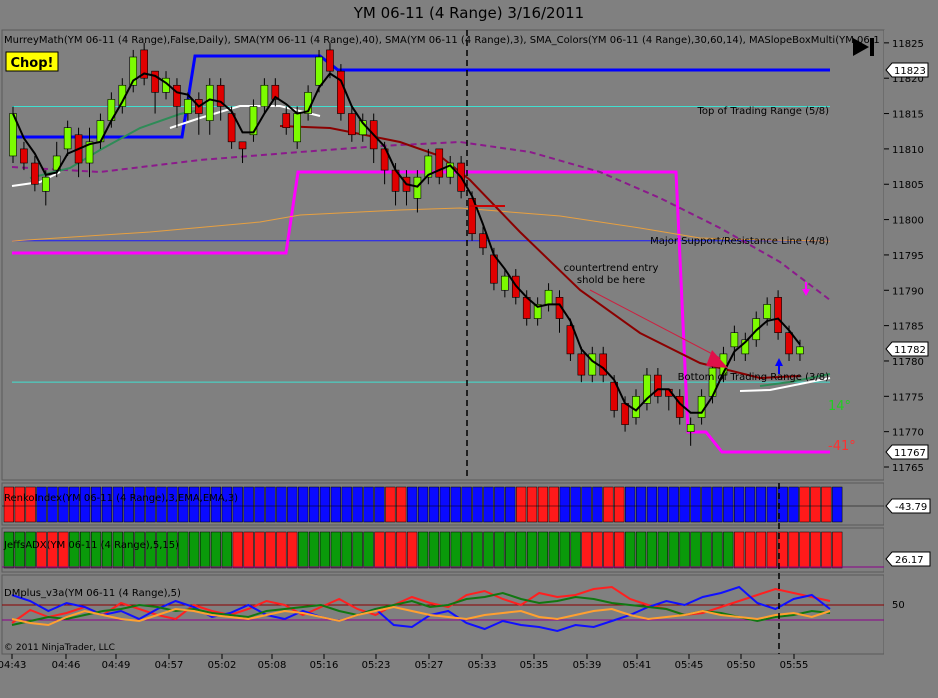  Describe the element at coordinates (59, 648) in the screenshot. I see `copyright: © 2011 NinjaTrader, LLC` at that location.